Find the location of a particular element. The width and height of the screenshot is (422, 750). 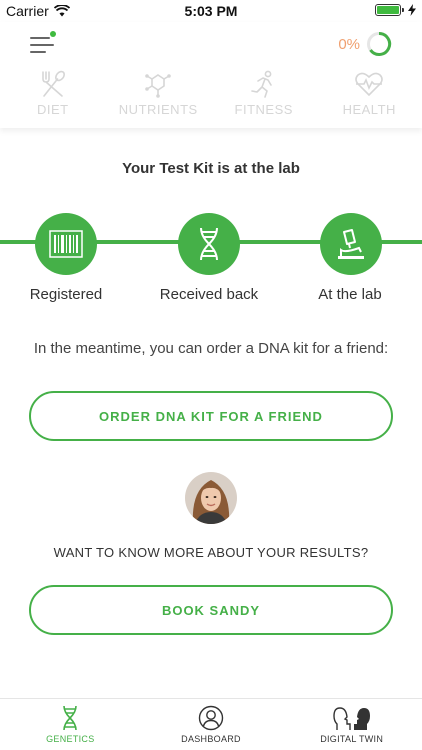

tab-health-label: HEALTH is located at coordinates (369, 109).